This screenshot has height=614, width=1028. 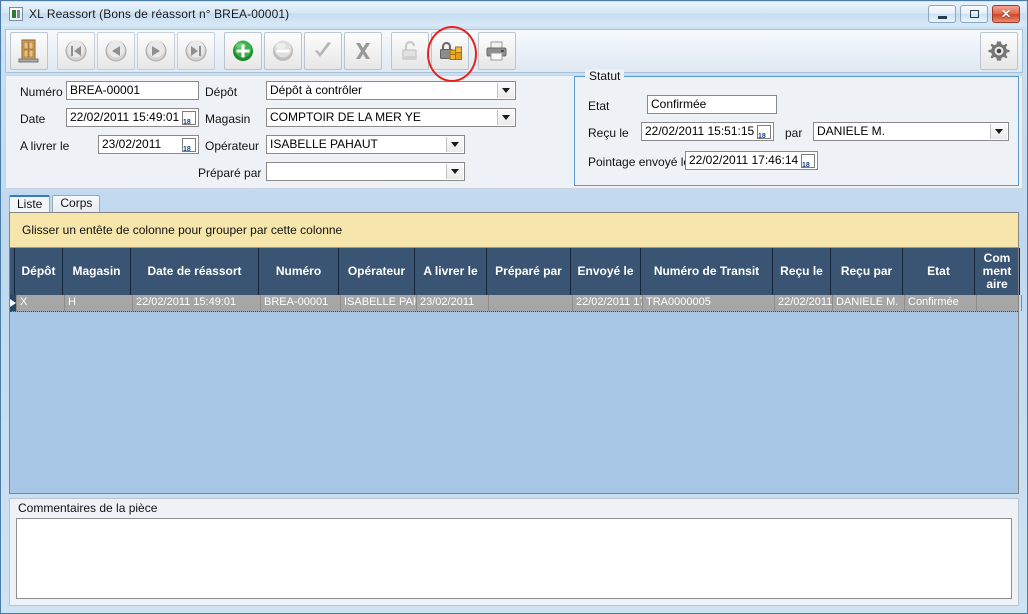 I want to click on table-cell: 22/02/2011 17, so click(x=608, y=303).